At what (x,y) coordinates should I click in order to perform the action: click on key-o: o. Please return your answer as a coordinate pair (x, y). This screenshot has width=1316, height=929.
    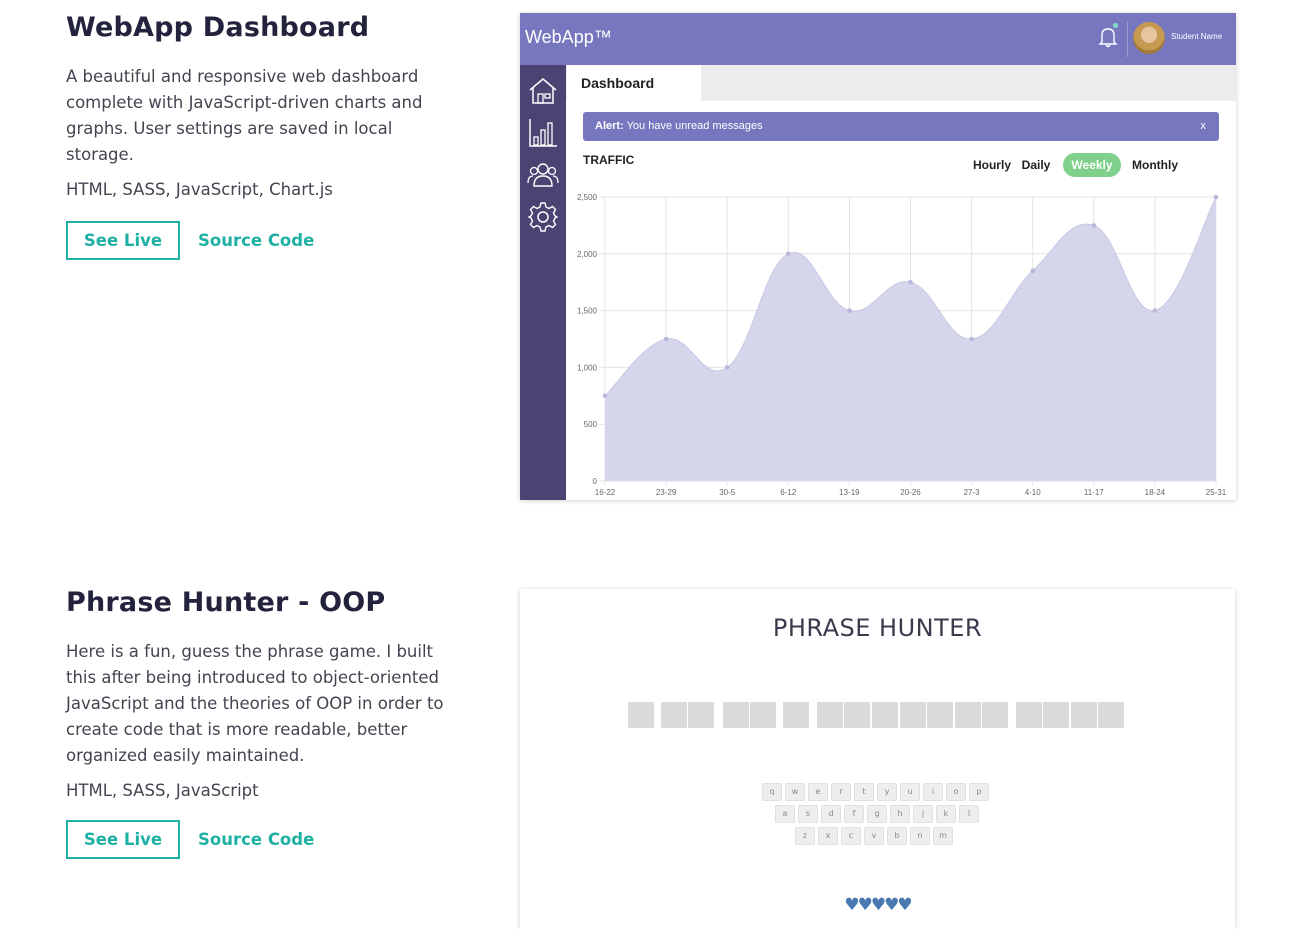
    Looking at the image, I should click on (956, 792).